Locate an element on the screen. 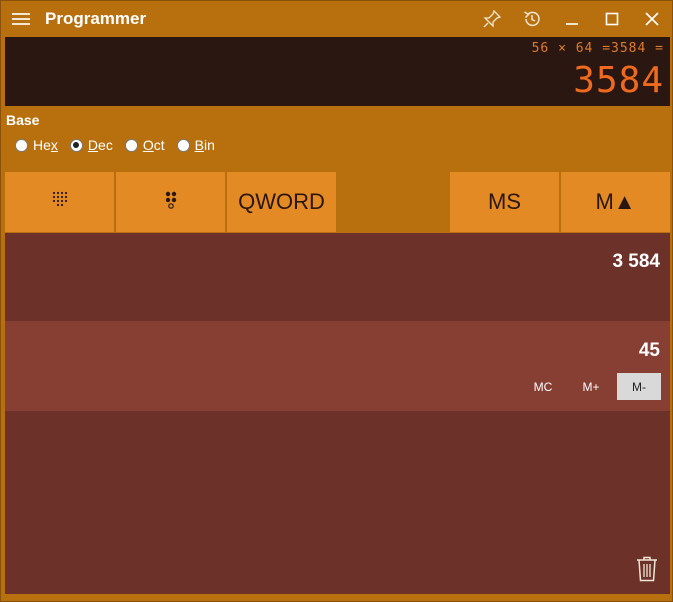  radio-hex-circle is located at coordinates (21, 145).